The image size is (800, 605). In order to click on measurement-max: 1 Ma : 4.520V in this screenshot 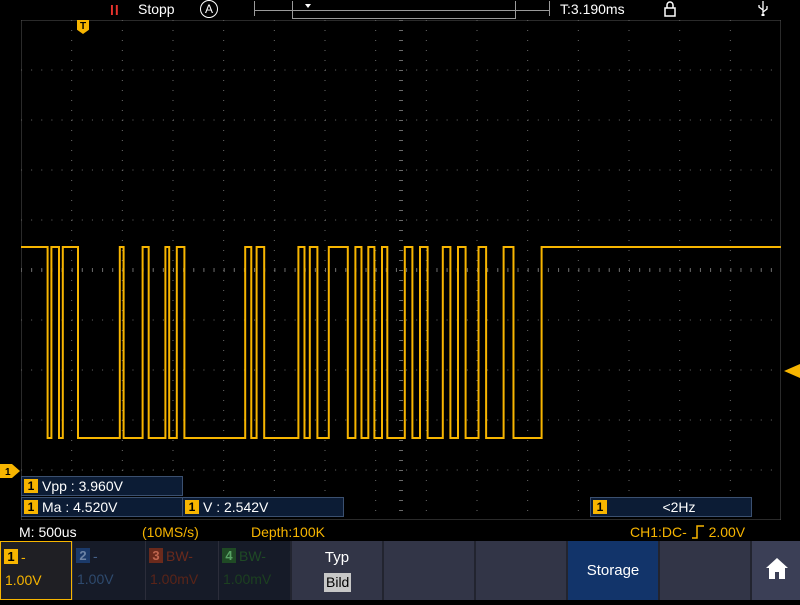, I will do `click(102, 507)`.